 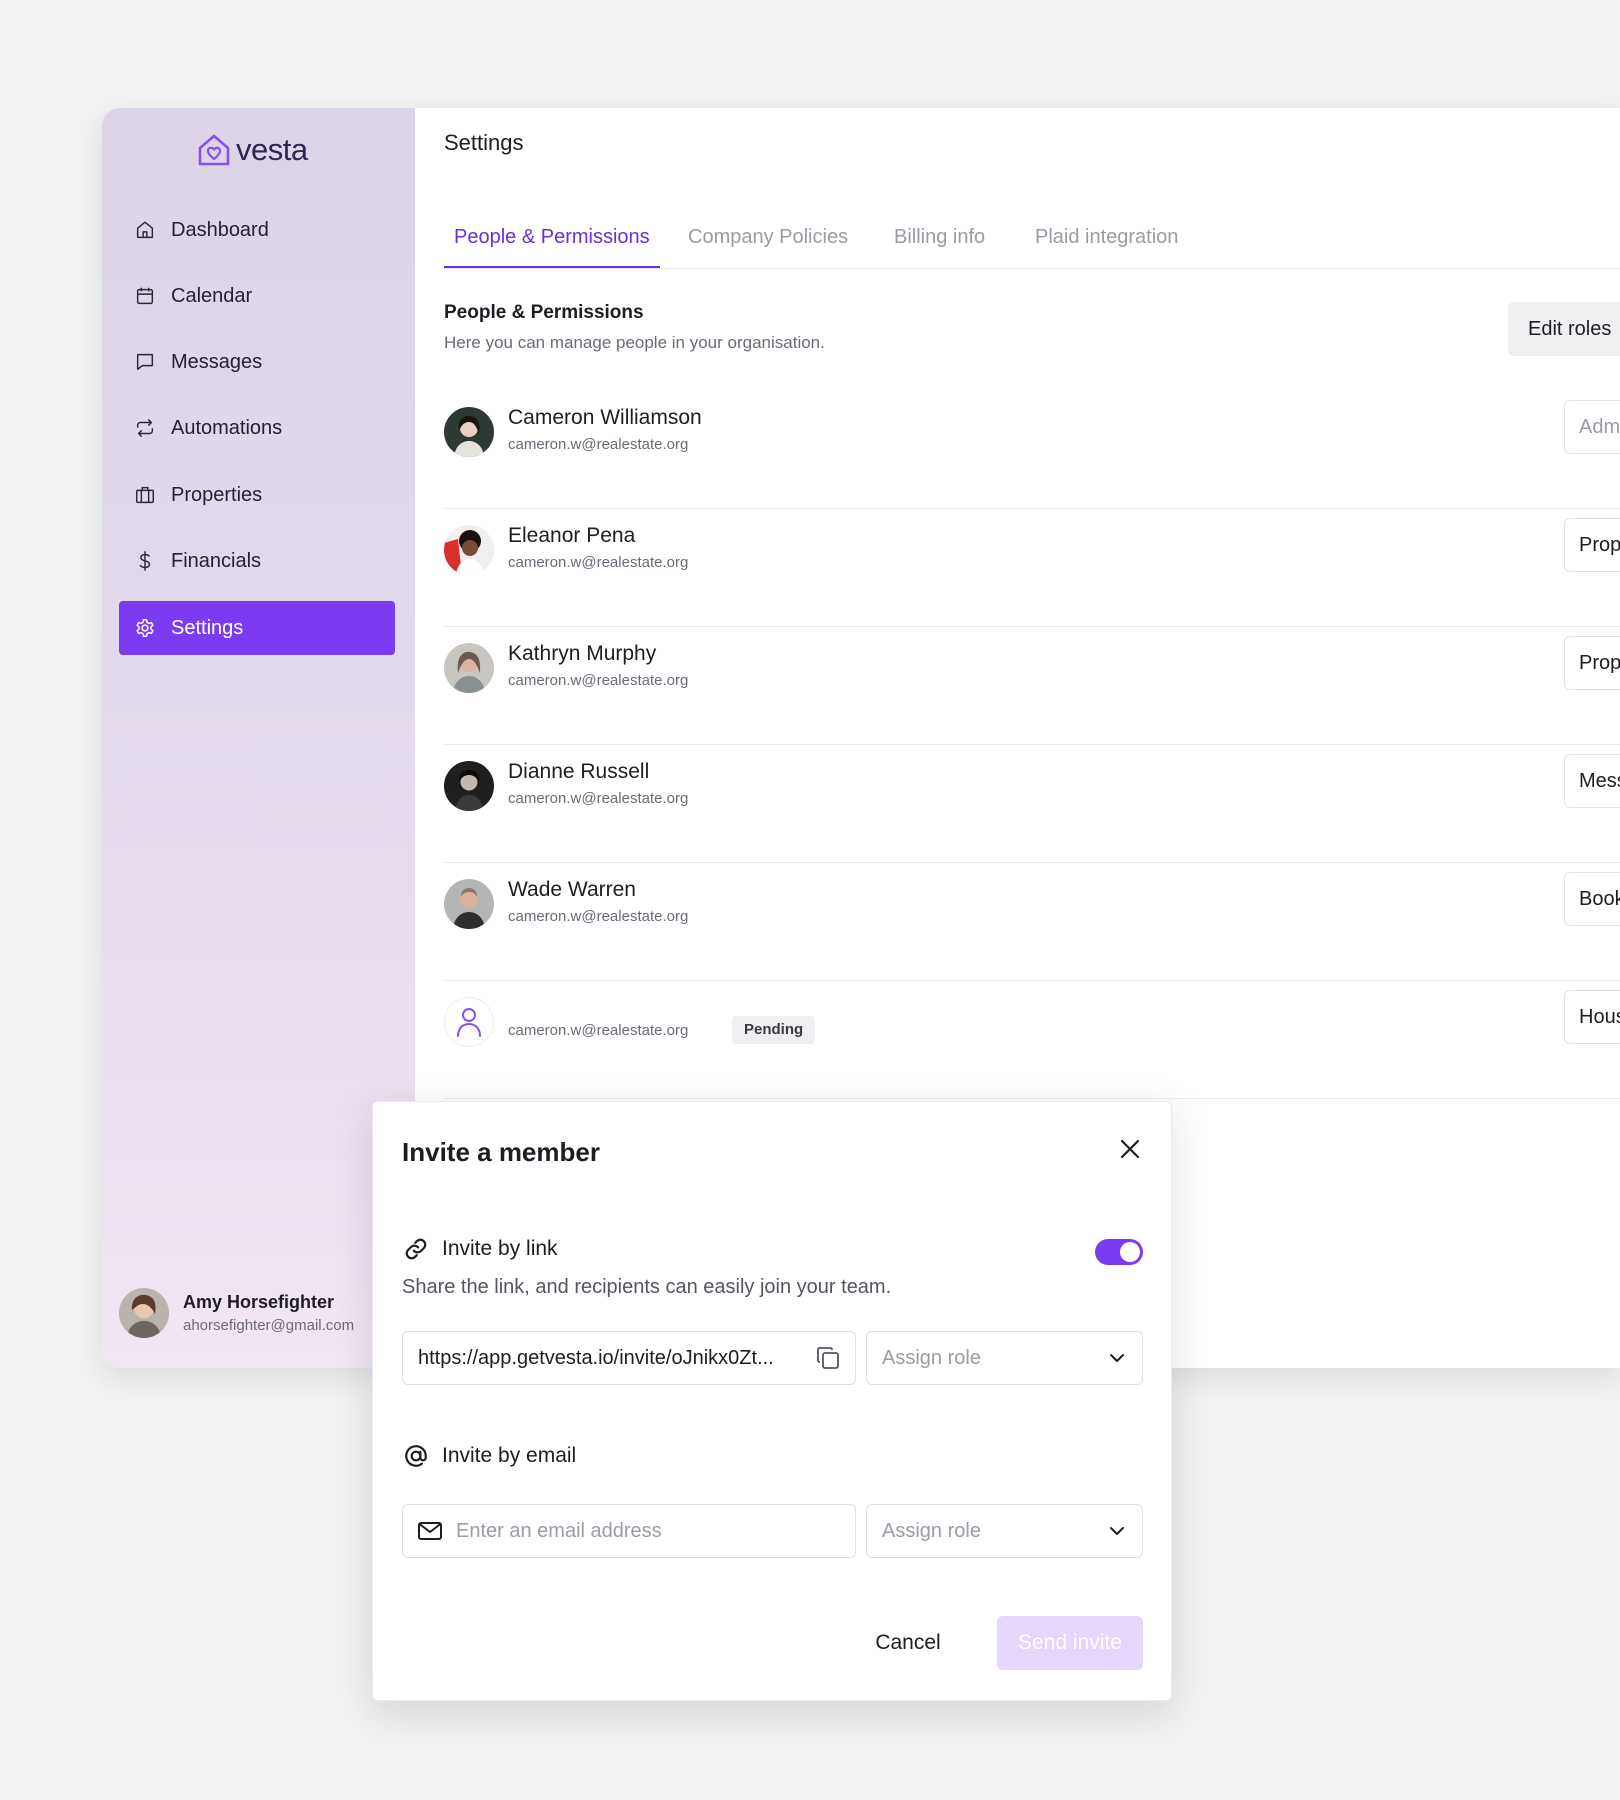 I want to click on cancel-button: Cancel, so click(x=908, y=1643).